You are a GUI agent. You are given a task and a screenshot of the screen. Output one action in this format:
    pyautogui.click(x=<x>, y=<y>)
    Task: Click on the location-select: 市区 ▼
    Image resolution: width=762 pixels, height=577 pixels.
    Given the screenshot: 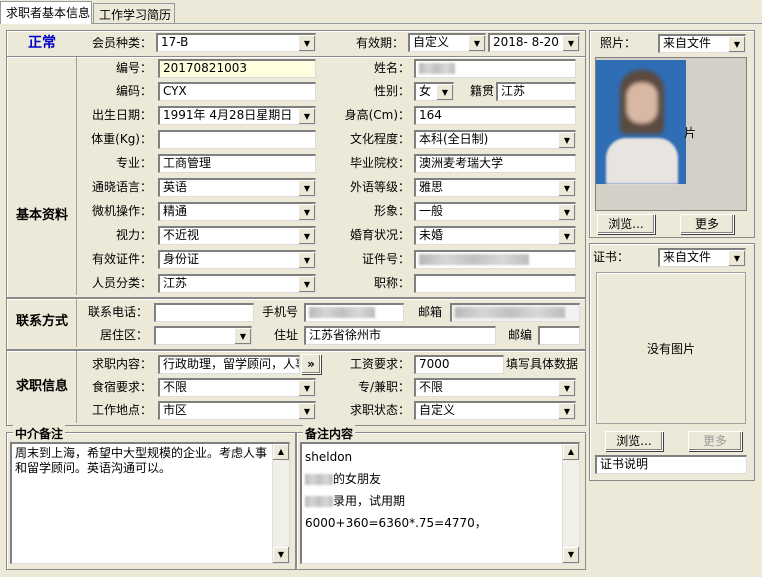 What is the action you would take?
    pyautogui.click(x=237, y=410)
    